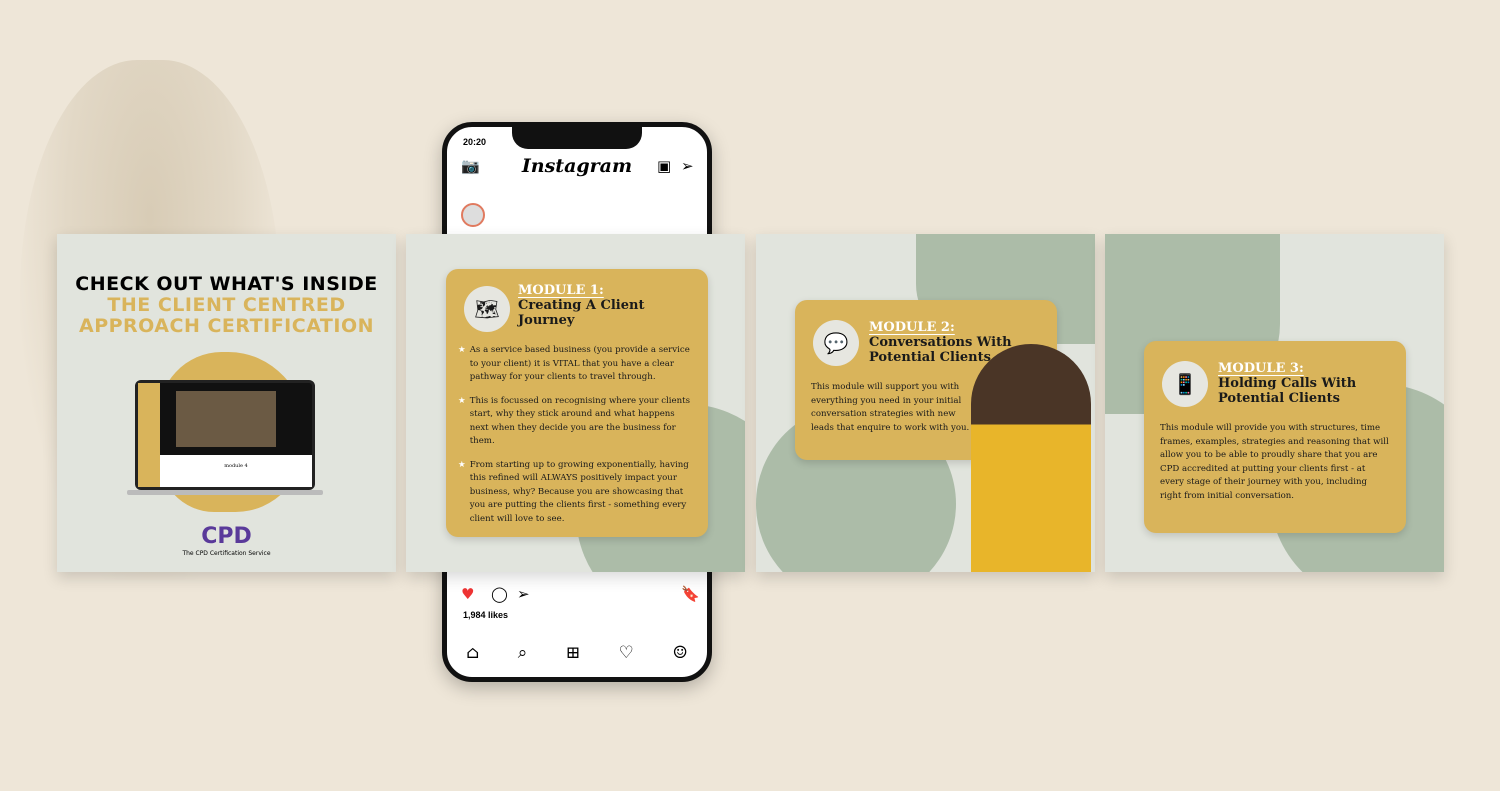  What do you see at coordinates (226, 326) in the screenshot?
I see `heading-line3: APPROACH CERTIFICATION` at bounding box center [226, 326].